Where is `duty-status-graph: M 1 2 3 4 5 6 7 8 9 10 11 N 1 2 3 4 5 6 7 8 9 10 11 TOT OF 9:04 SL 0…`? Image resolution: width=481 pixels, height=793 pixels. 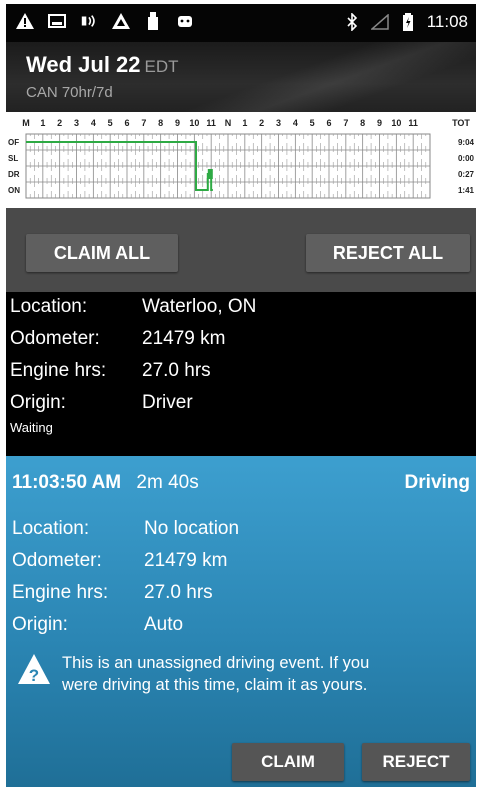
duty-status-graph: M 1 2 3 4 5 6 7 8 9 10 11 N 1 2 3 4 5 6 7 8 9 10 11 TOT OF 9:04 SL 0… is located at coordinates (241, 160).